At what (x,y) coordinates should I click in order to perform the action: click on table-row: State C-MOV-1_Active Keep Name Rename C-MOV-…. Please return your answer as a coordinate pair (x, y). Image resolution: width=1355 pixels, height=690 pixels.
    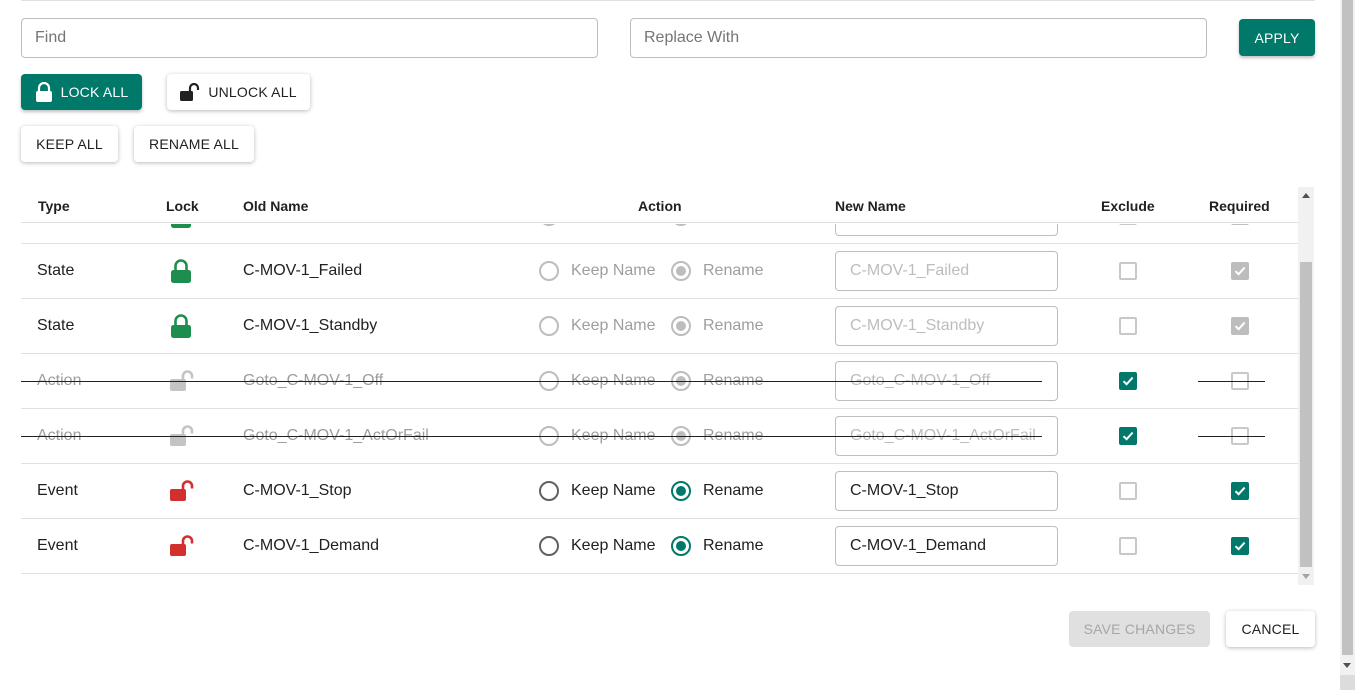
    Looking at the image, I should click on (659, 234).